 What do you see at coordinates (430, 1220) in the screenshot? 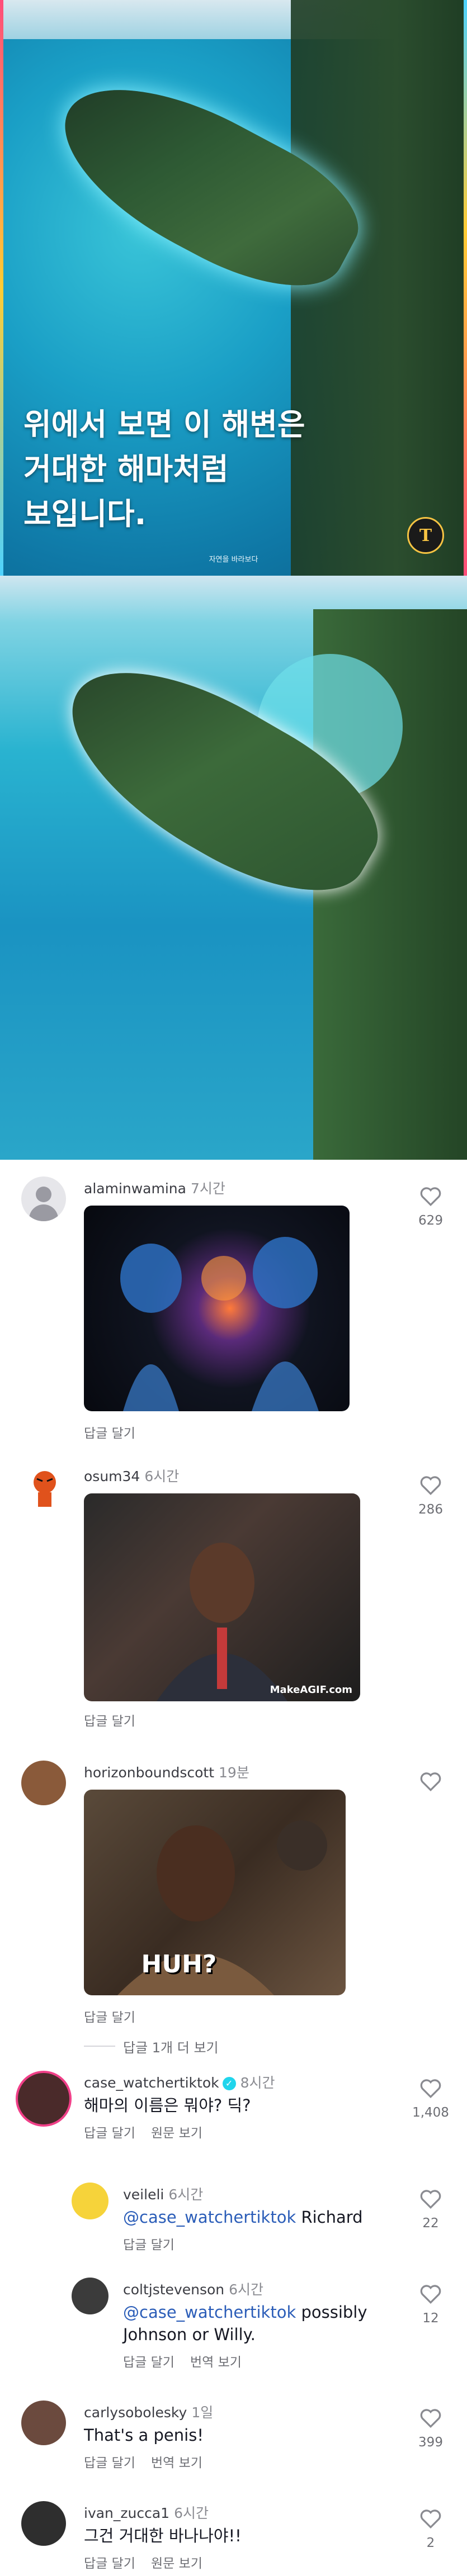
I see `like-count: 629` at bounding box center [430, 1220].